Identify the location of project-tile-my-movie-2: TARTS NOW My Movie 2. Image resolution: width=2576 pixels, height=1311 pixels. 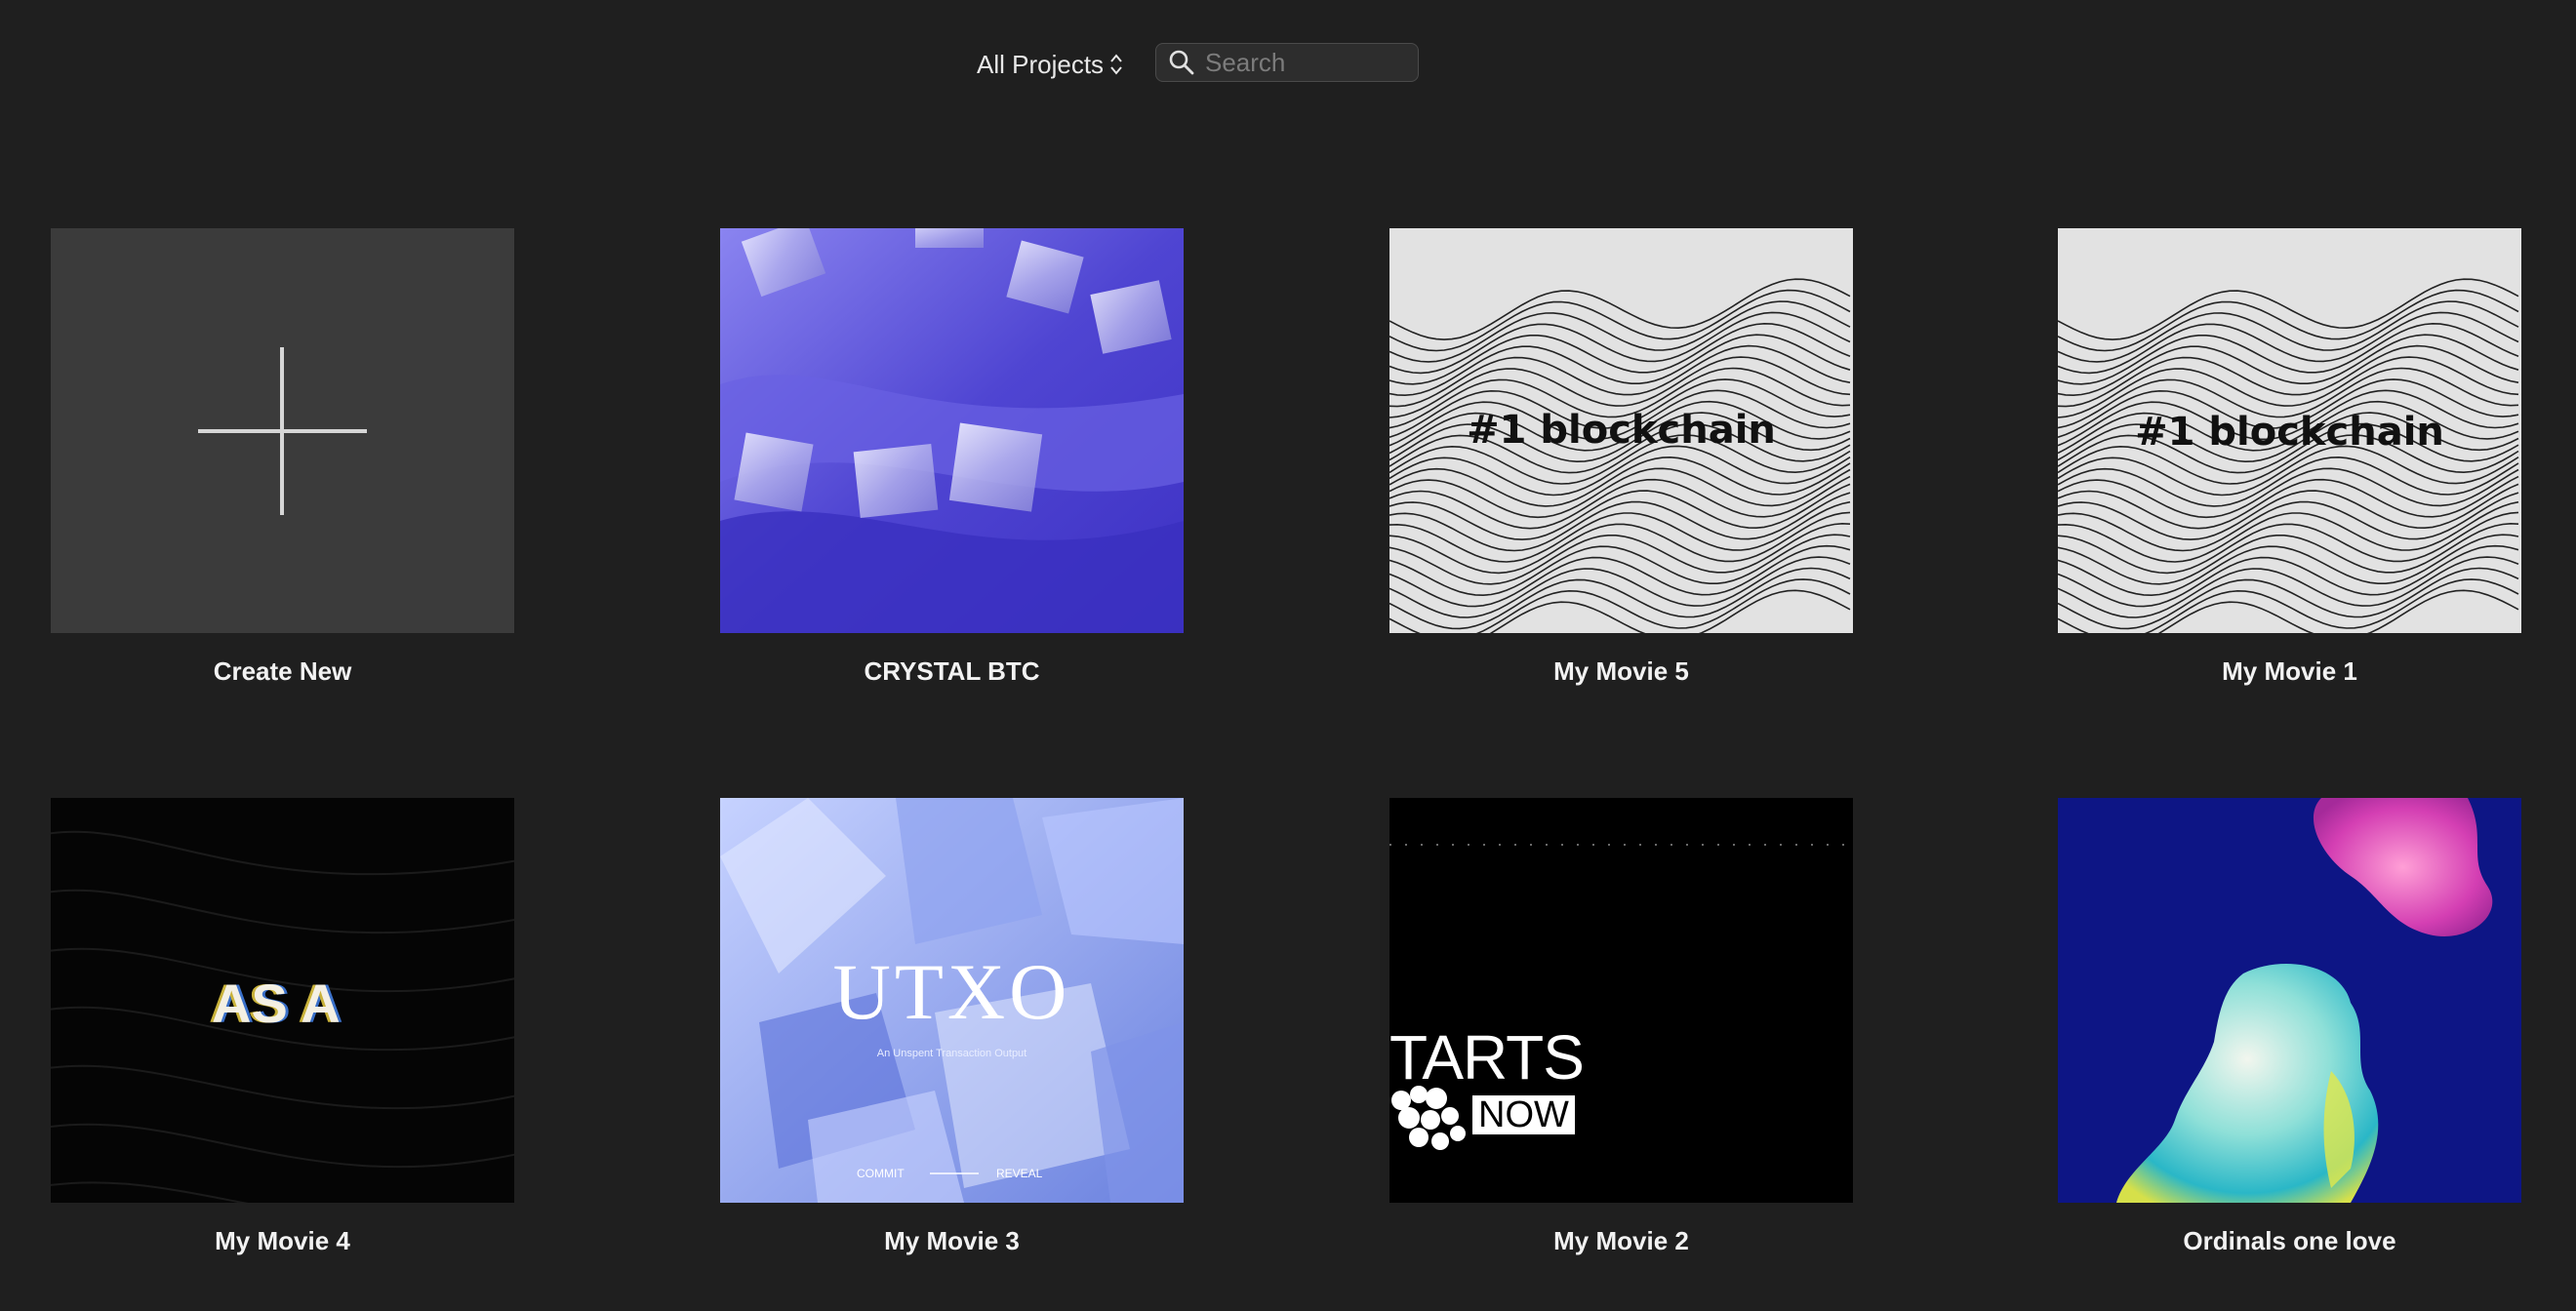
(1621, 1027).